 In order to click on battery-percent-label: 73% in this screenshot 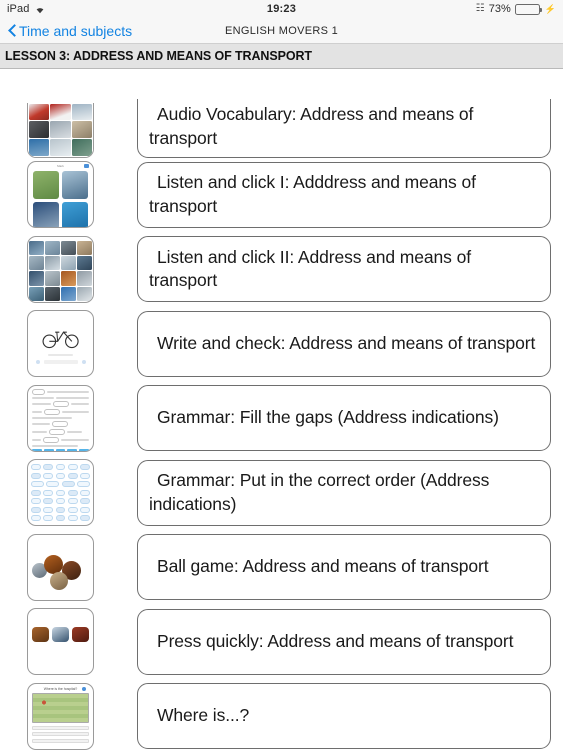, I will do `click(499, 9)`.